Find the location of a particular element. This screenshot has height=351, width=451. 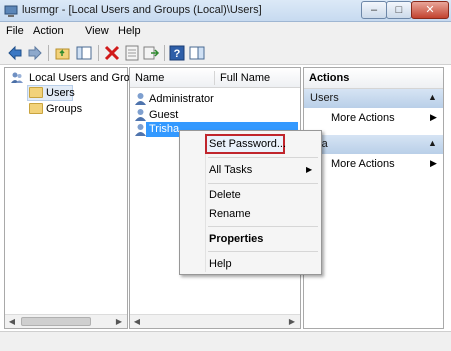

tree-horizontal-scrollbar: ◀ ▶ is located at coordinates (66, 321).